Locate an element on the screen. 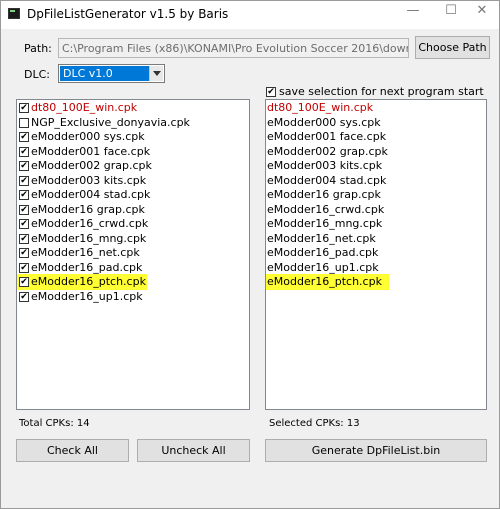  maximize-button: ☐ is located at coordinates (451, 12).